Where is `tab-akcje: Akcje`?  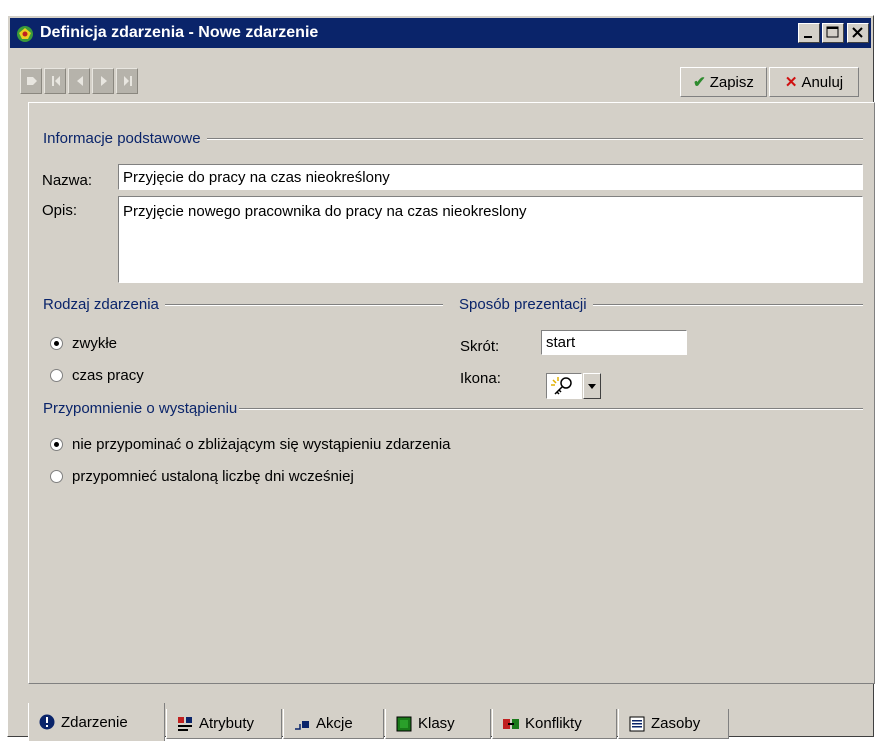 tab-akcje: Akcje is located at coordinates (333, 724).